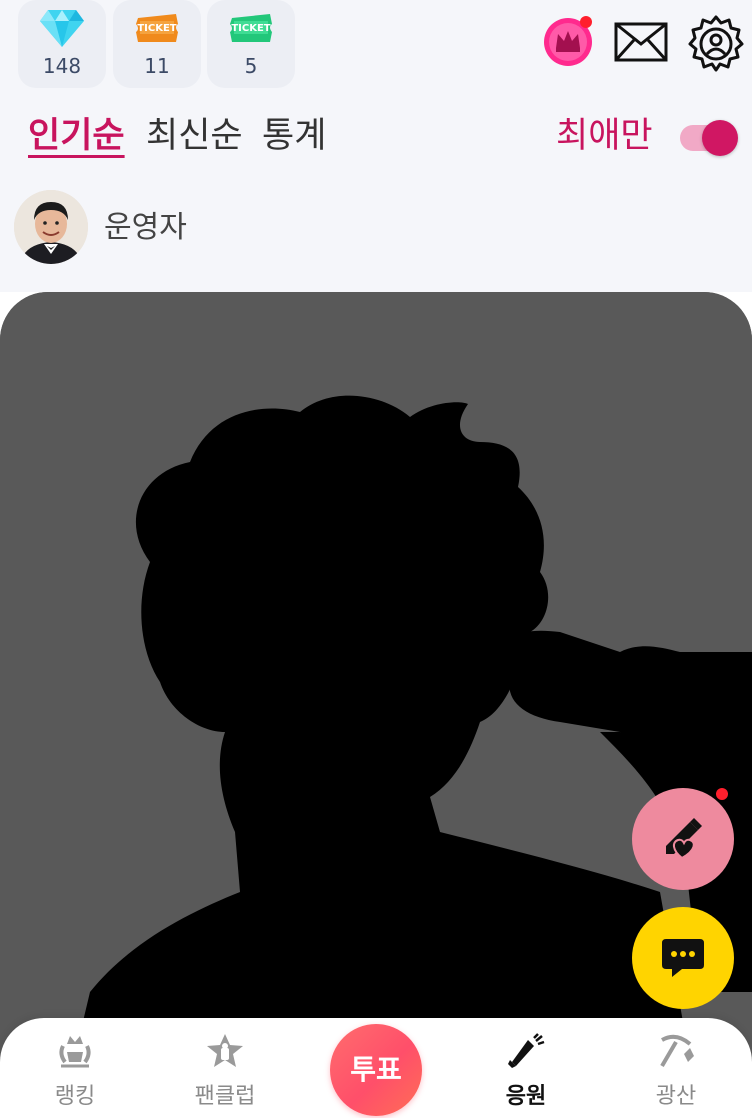 The height and width of the screenshot is (1118, 752). I want to click on mail-icon, so click(642, 44).